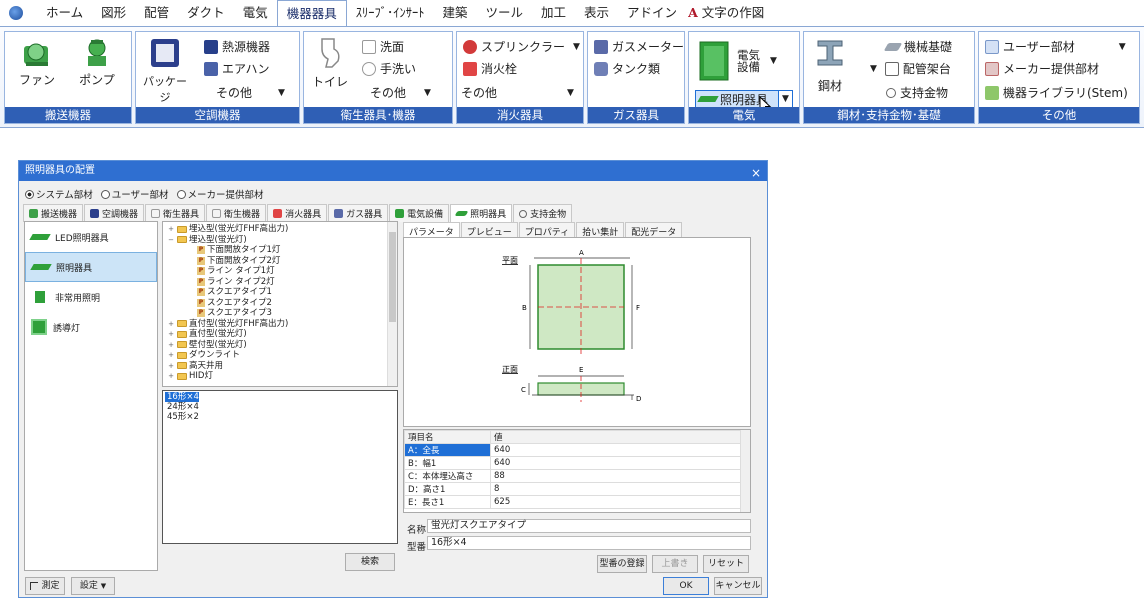 The image size is (1144, 599). What do you see at coordinates (726, 564) in the screenshot?
I see `reset-button: リセット` at bounding box center [726, 564].